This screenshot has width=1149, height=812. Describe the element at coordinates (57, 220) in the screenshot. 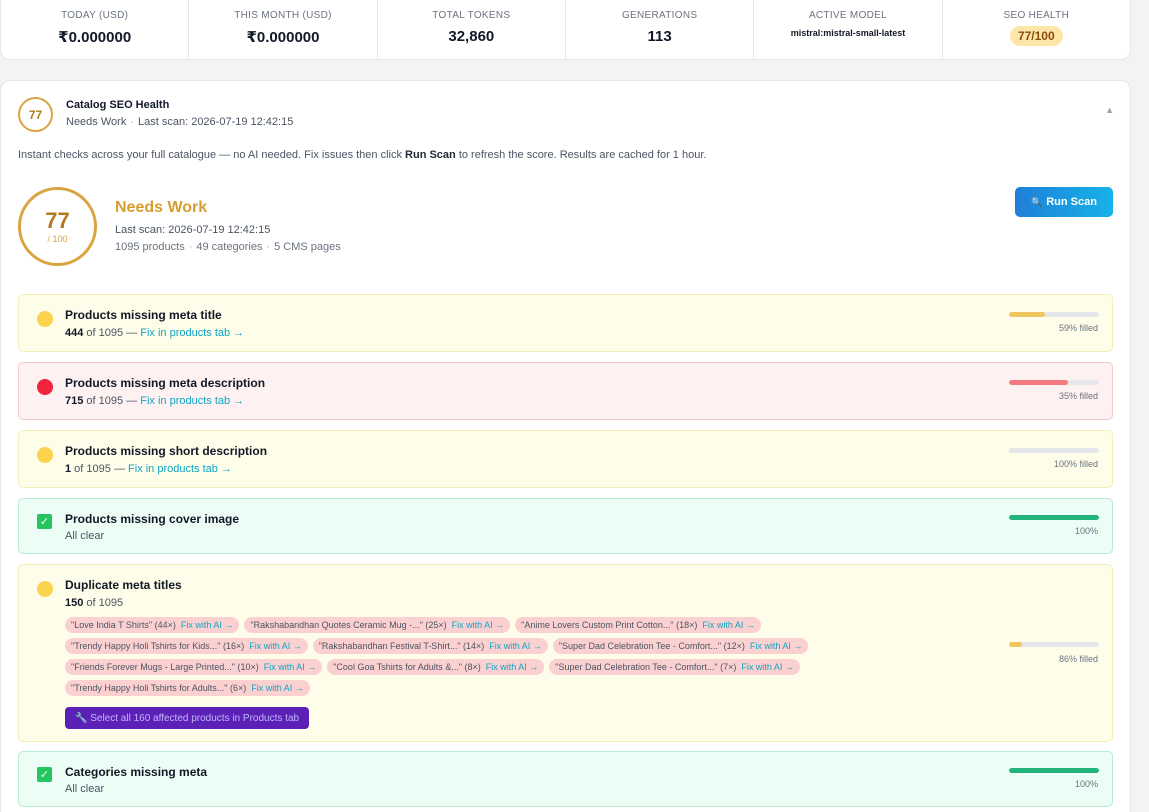

I see `score-value: 77` at that location.